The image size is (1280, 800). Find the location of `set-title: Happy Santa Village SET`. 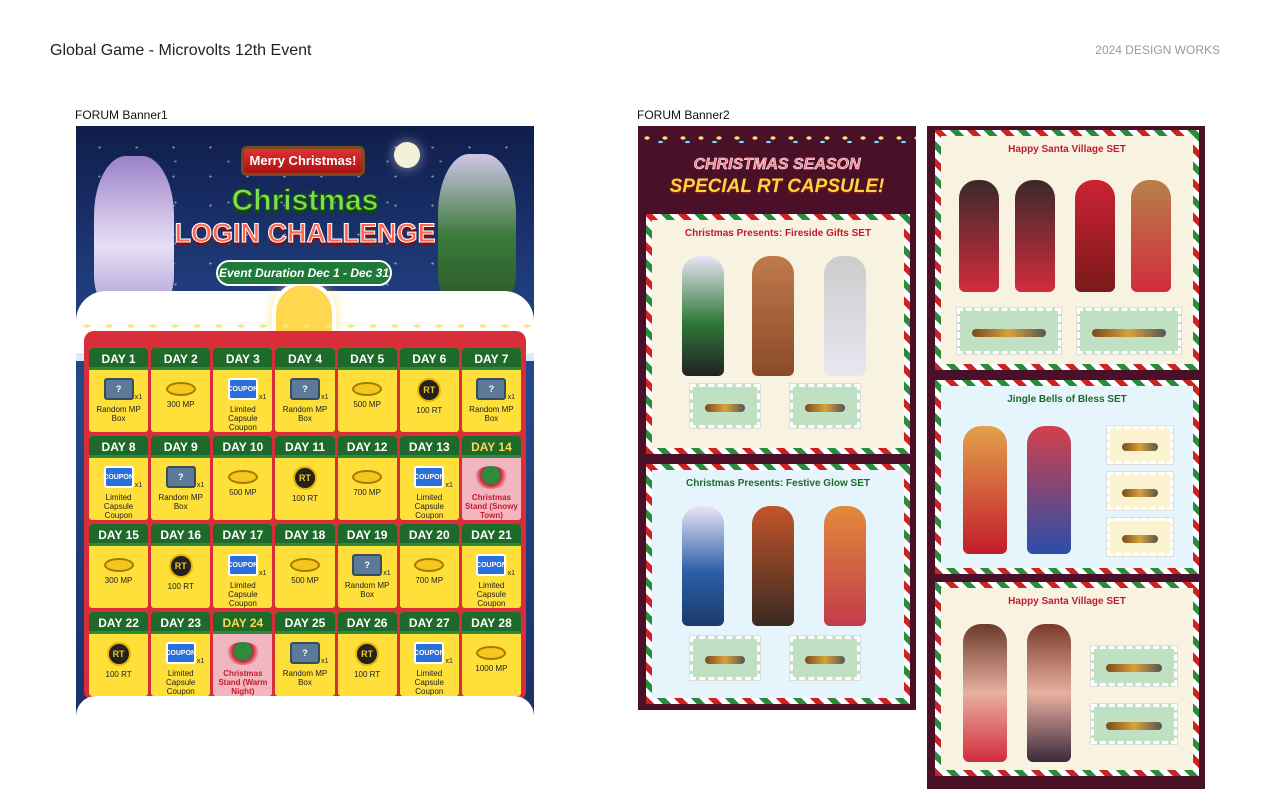

set-title: Happy Santa Village SET is located at coordinates (1067, 149).